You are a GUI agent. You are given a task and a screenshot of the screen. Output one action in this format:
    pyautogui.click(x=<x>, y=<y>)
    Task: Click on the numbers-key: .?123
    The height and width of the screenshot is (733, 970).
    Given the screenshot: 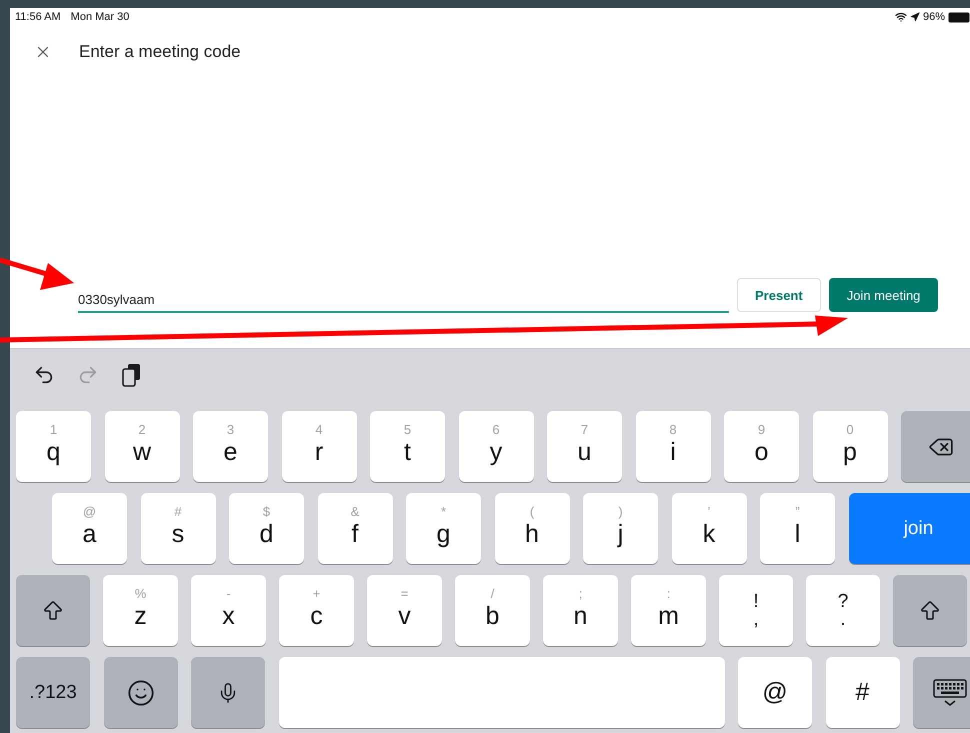 What is the action you would take?
    pyautogui.click(x=53, y=692)
    